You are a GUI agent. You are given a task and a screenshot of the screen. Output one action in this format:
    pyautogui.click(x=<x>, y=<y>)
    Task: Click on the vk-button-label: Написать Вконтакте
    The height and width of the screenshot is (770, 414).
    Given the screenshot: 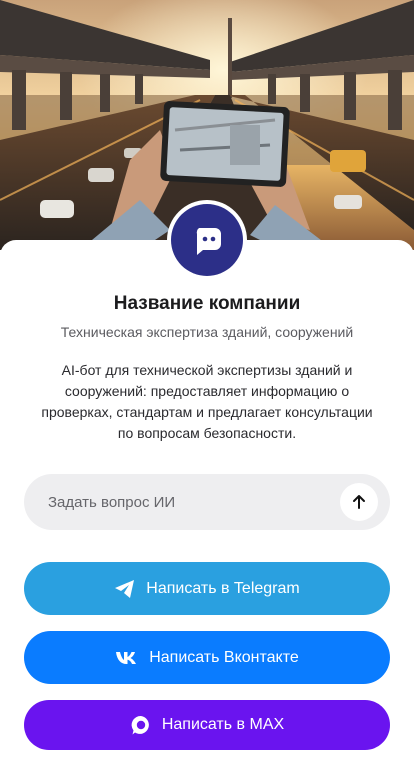 What is the action you would take?
    pyautogui.click(x=224, y=657)
    